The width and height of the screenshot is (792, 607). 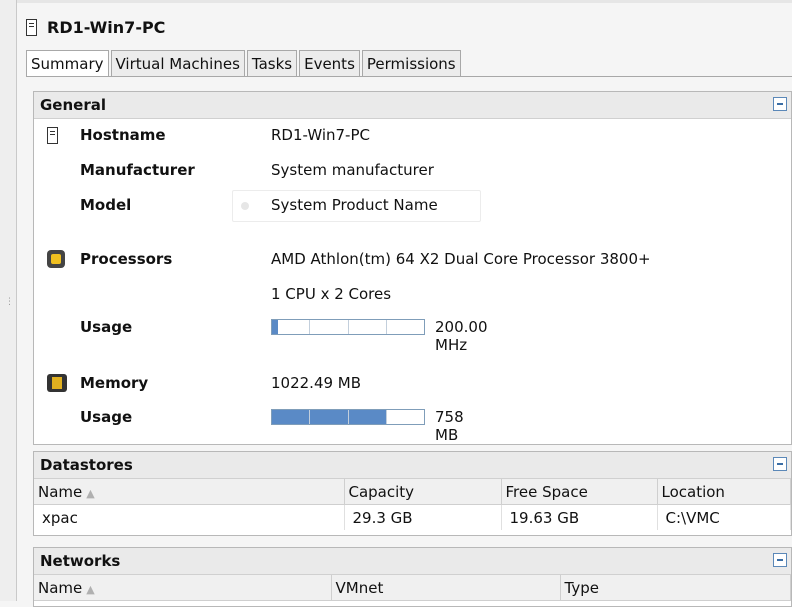 What do you see at coordinates (123, 135) in the screenshot?
I see `hostname-label: Hostname` at bounding box center [123, 135].